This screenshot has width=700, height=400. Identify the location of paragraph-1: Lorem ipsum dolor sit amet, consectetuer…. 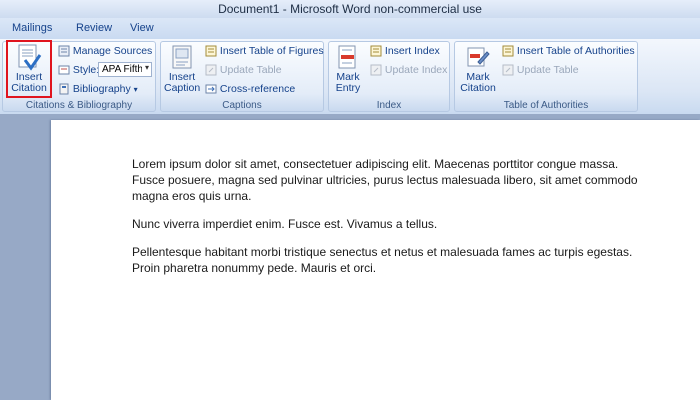
(392, 180).